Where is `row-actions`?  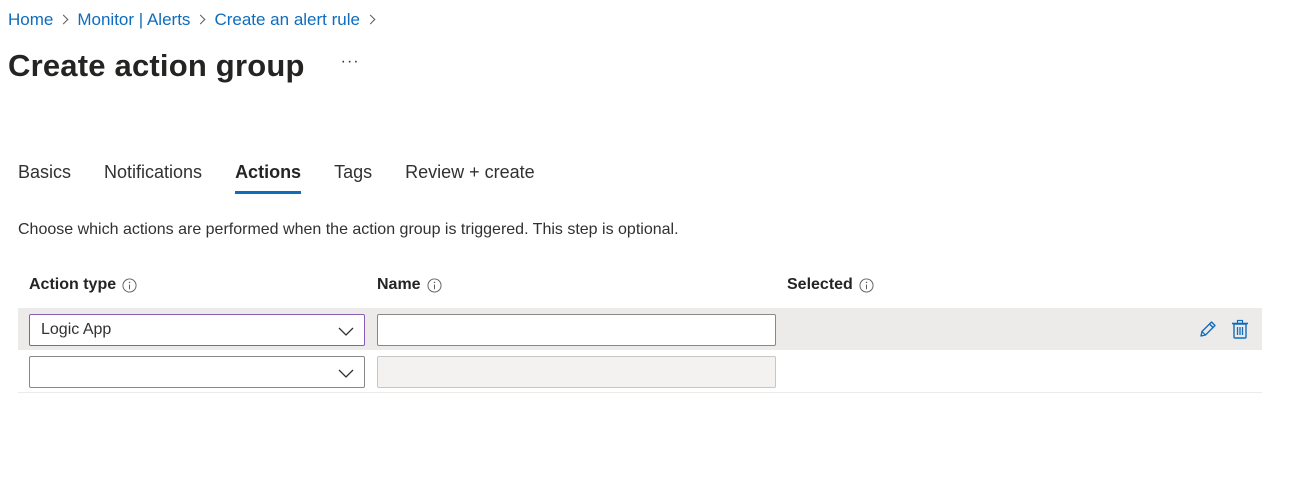
row-actions is located at coordinates (1220, 329).